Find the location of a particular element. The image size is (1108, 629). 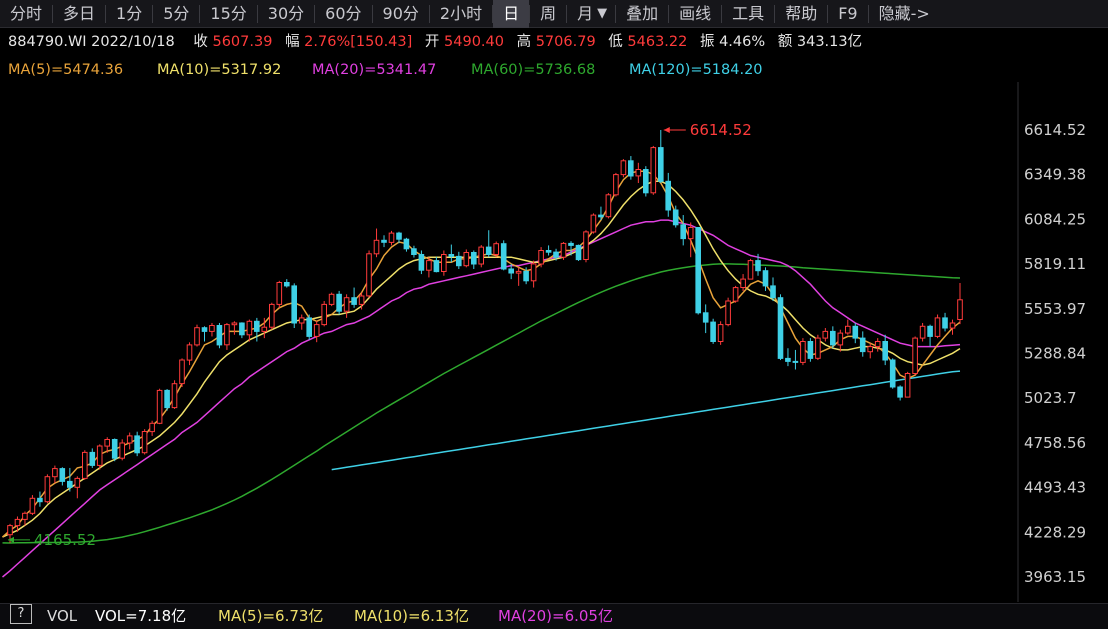

tab-intraday: 分时 is located at coordinates (26, 14).